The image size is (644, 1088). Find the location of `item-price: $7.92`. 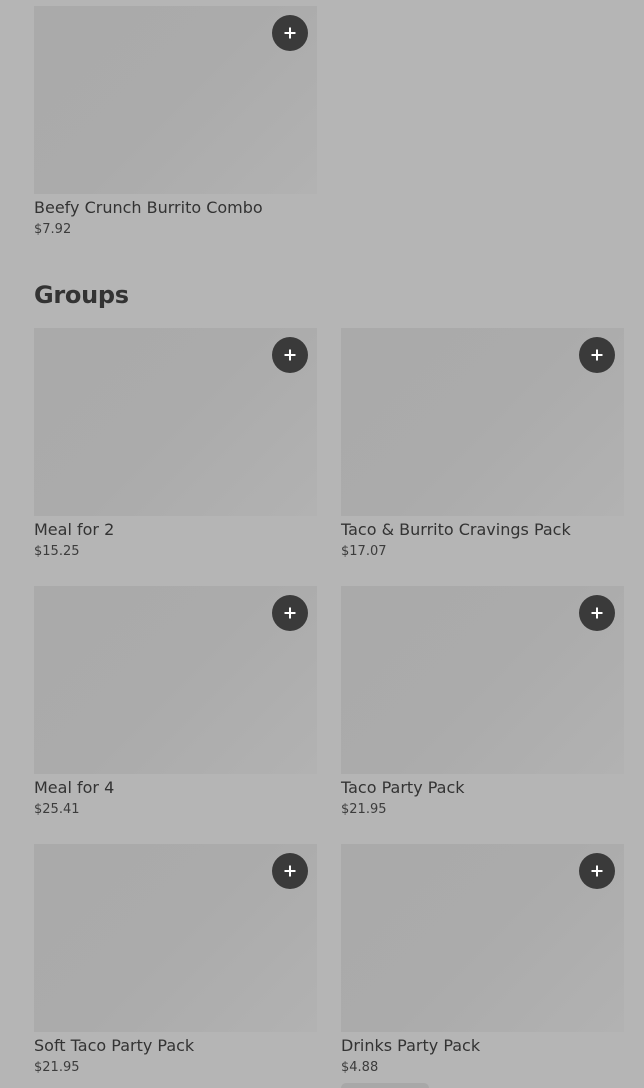

item-price: $7.92 is located at coordinates (53, 229).